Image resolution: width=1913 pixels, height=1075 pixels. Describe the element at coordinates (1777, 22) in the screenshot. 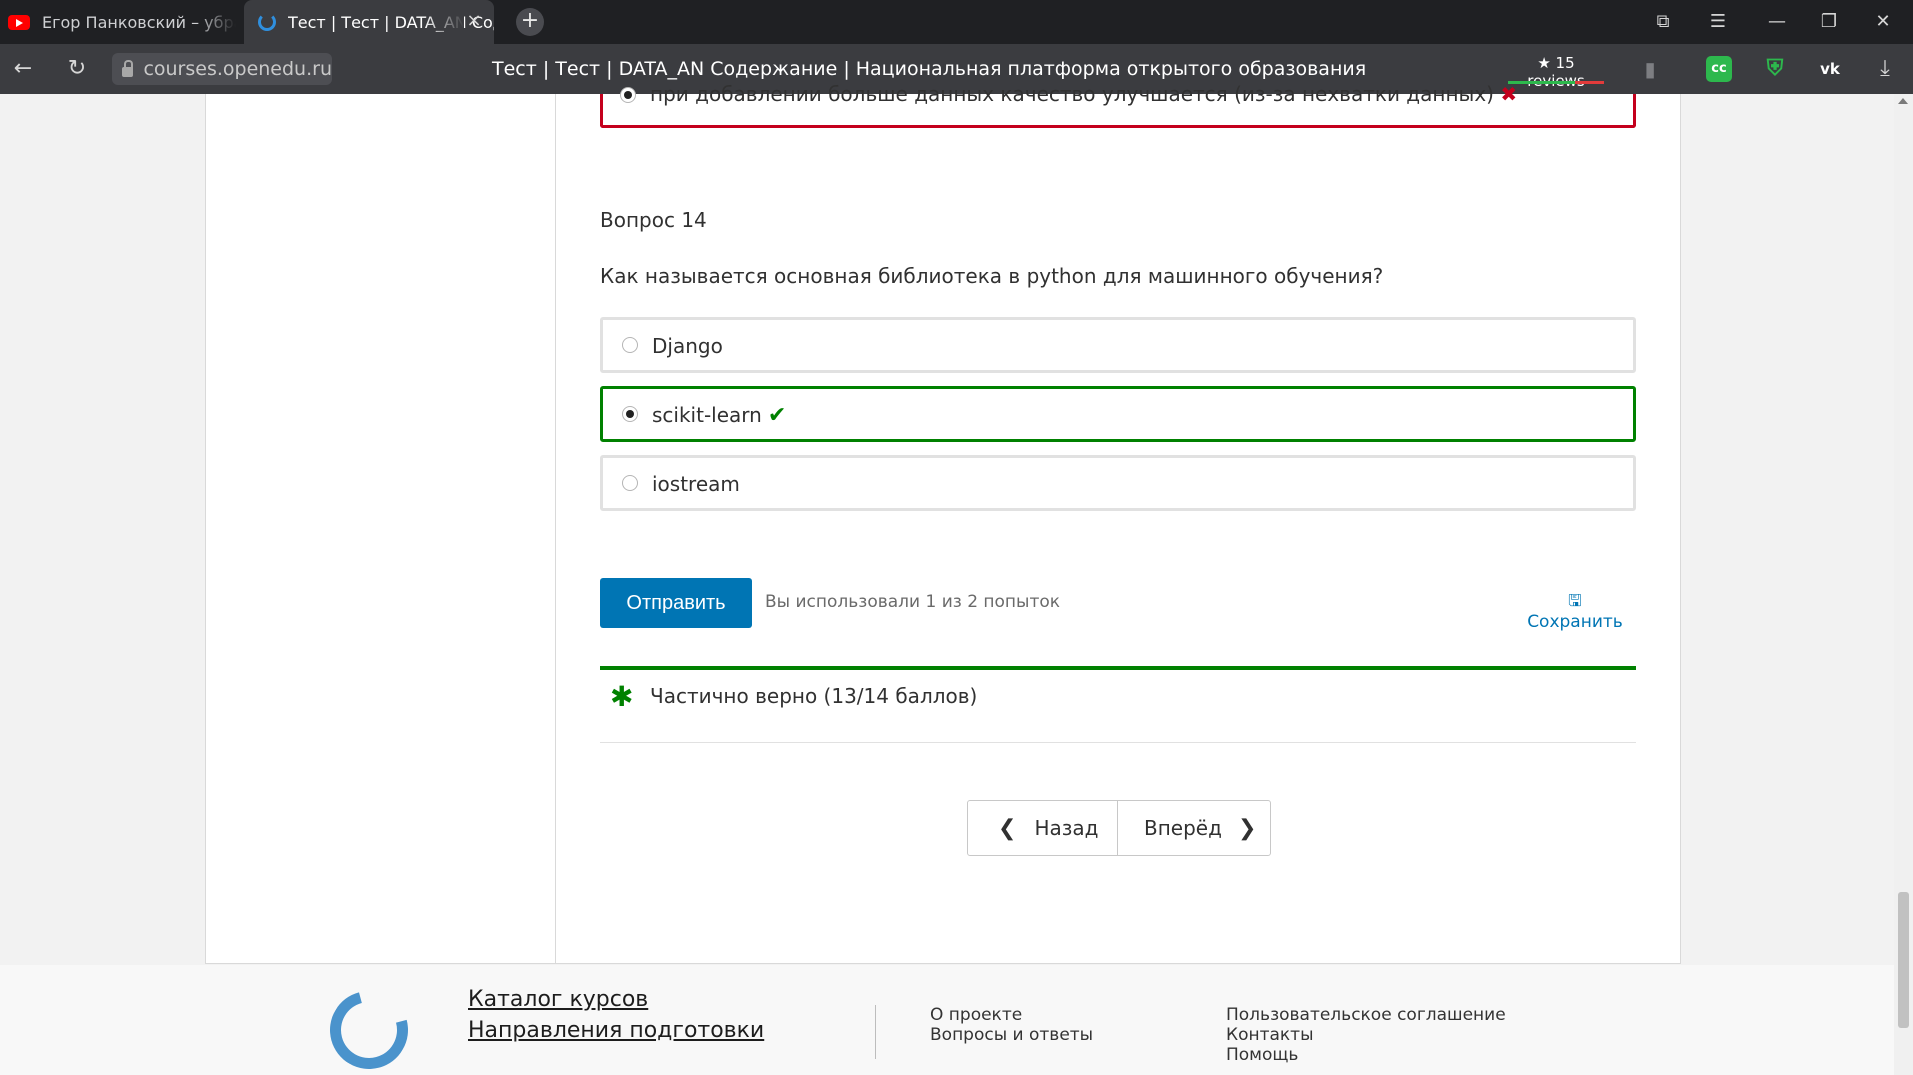

I see `minimize-icon: —` at that location.